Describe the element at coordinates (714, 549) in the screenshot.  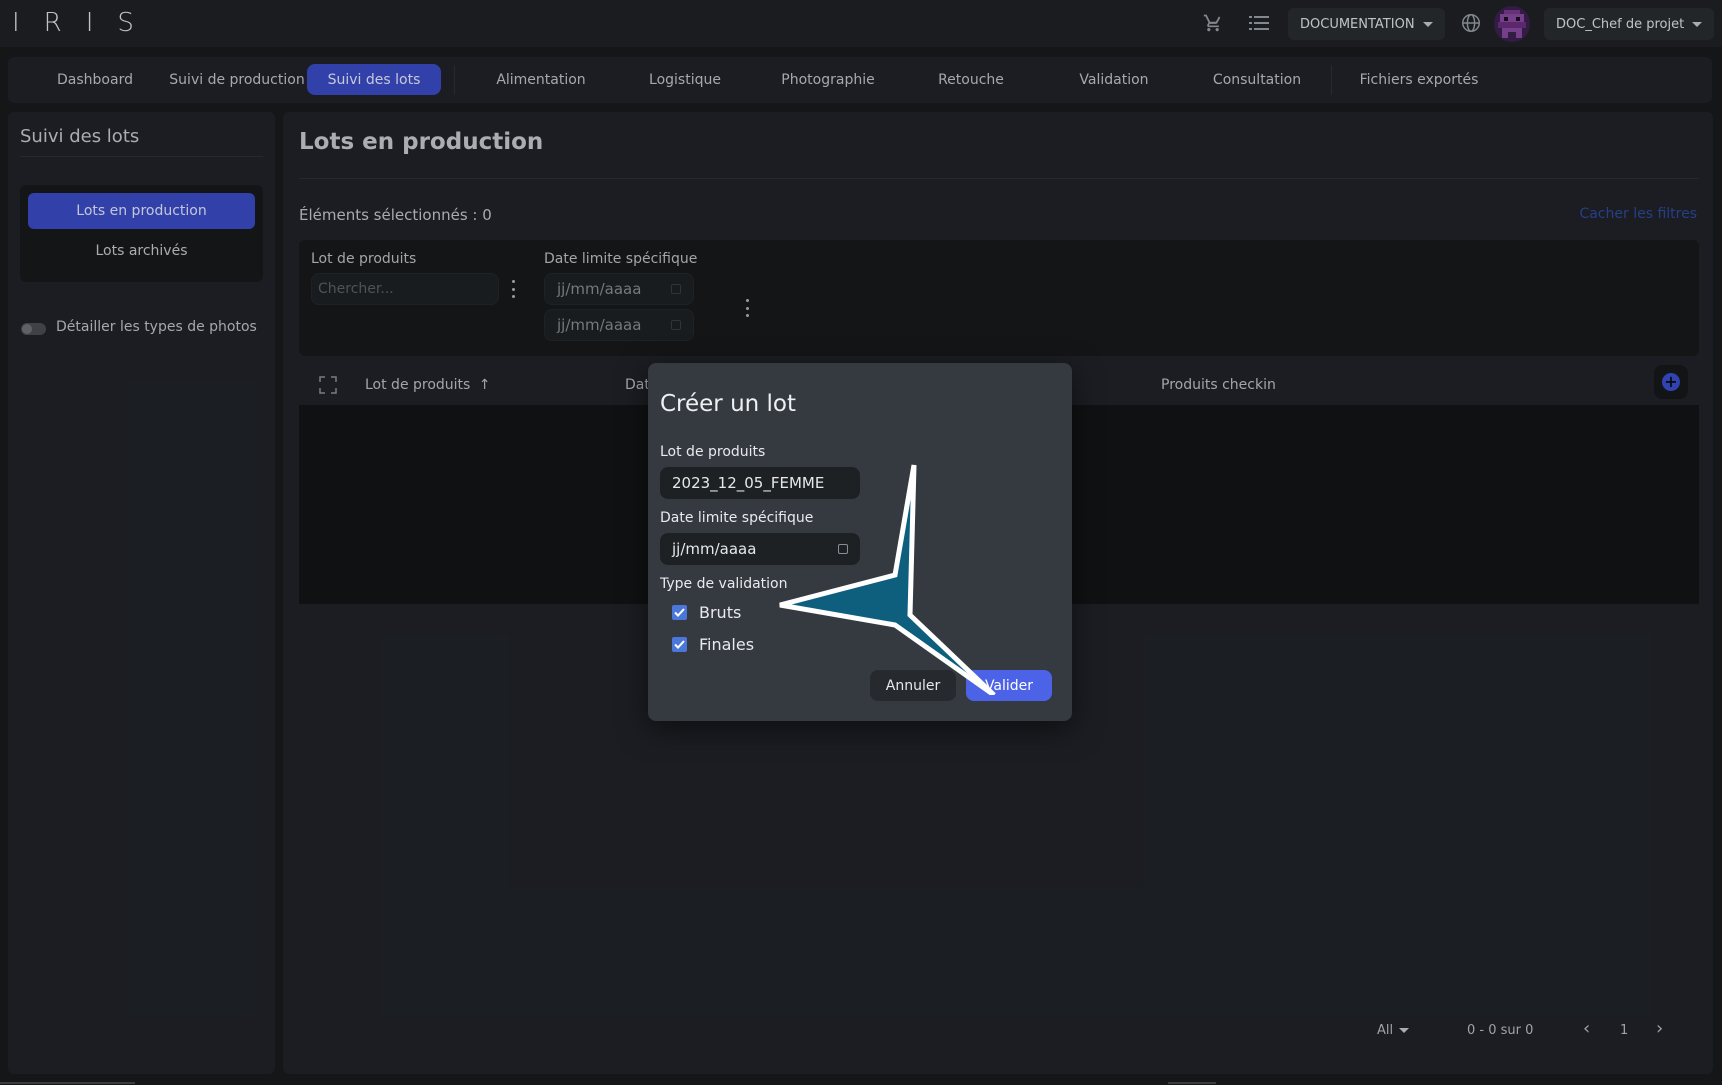
I see `deadline-date-value: jj/mm/aaaa` at that location.